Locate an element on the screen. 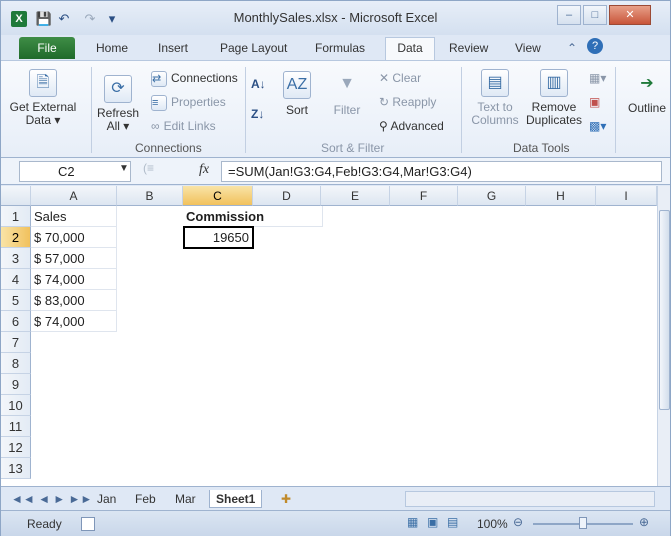 This screenshot has width=671, height=536. tab-data: Data is located at coordinates (410, 49).